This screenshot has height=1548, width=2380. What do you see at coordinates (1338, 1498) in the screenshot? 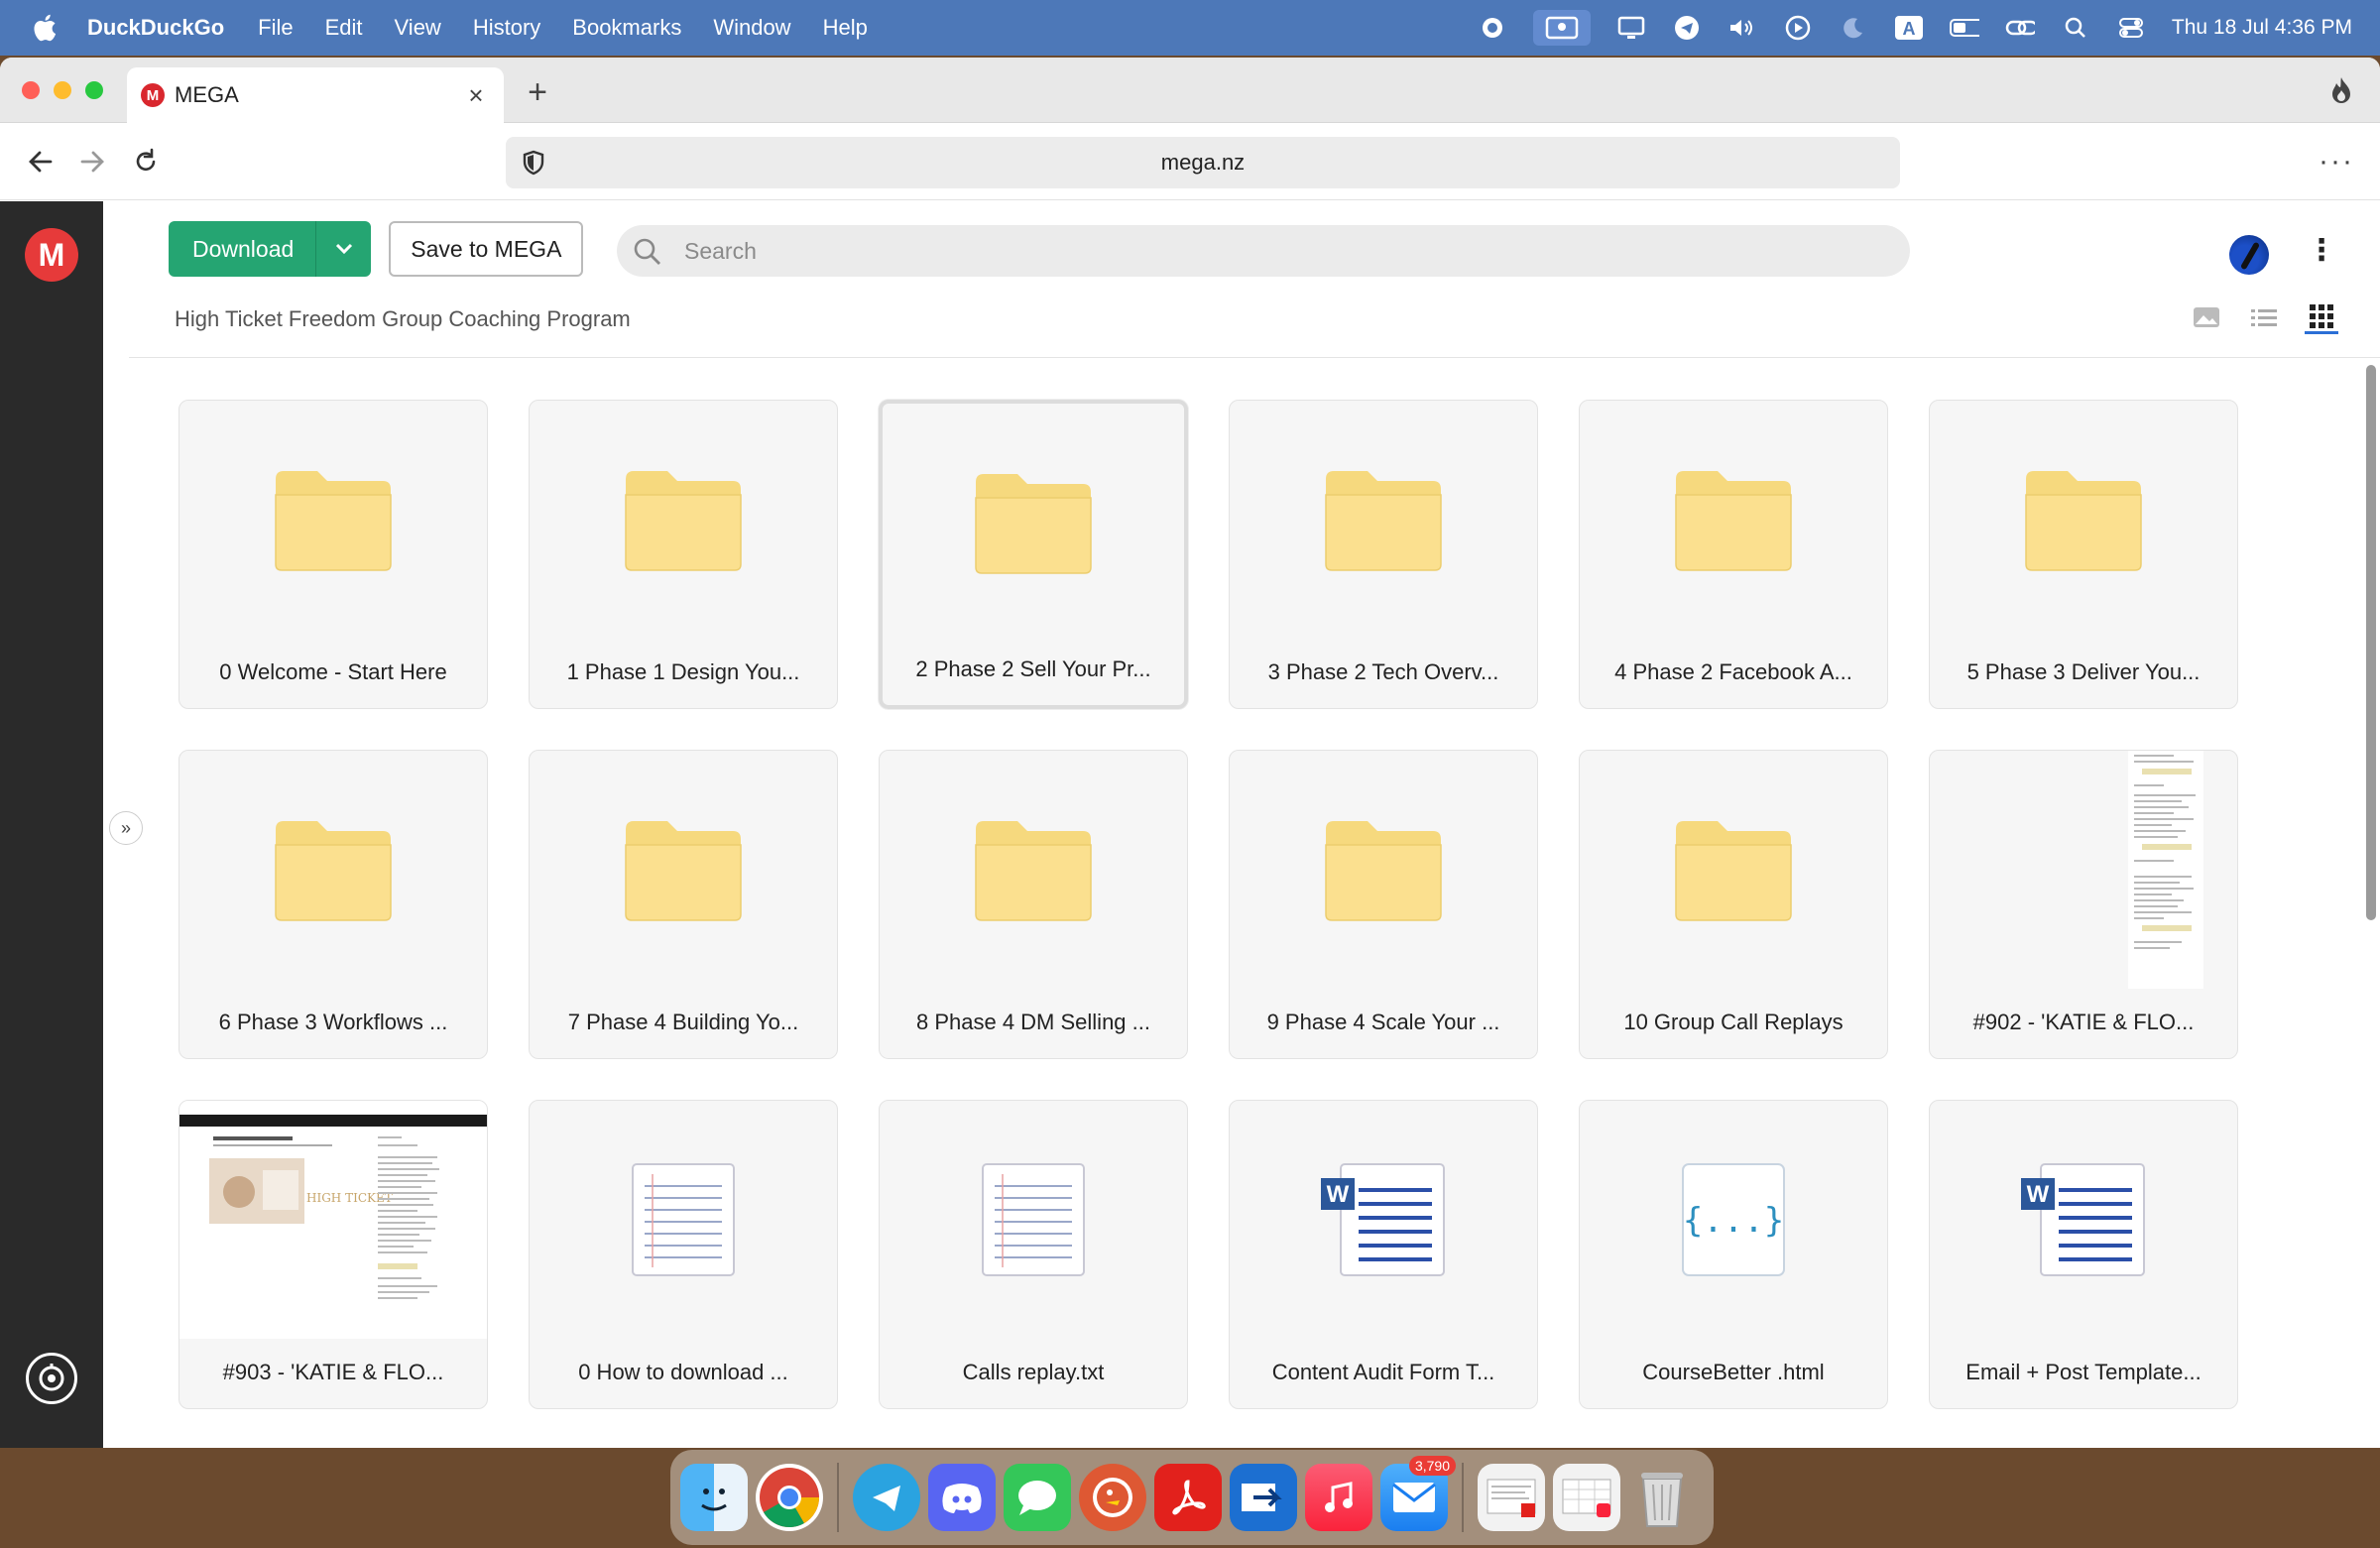
I see `music-icon` at bounding box center [1338, 1498].